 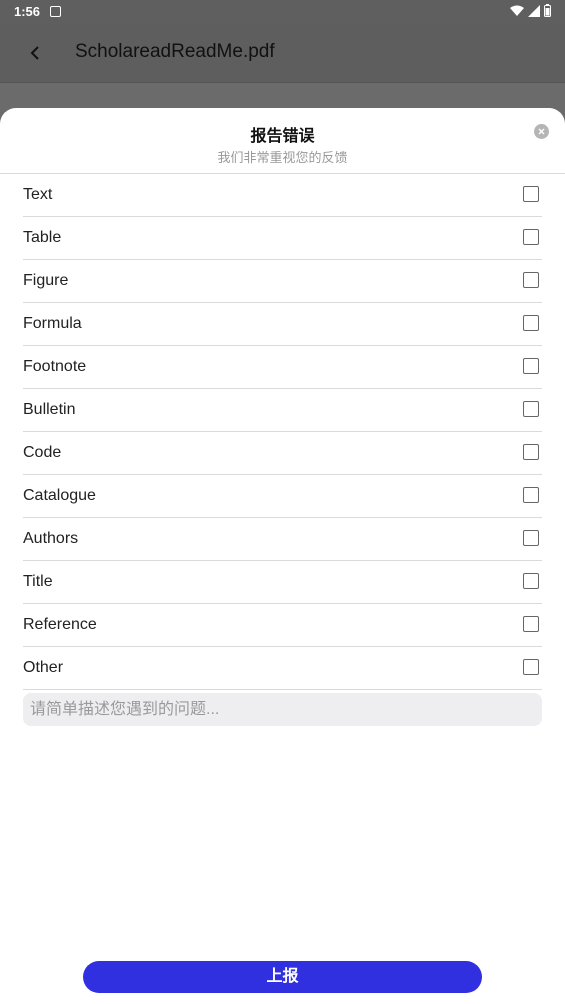 What do you see at coordinates (282, 195) in the screenshot?
I see `option-row-text: Text` at bounding box center [282, 195].